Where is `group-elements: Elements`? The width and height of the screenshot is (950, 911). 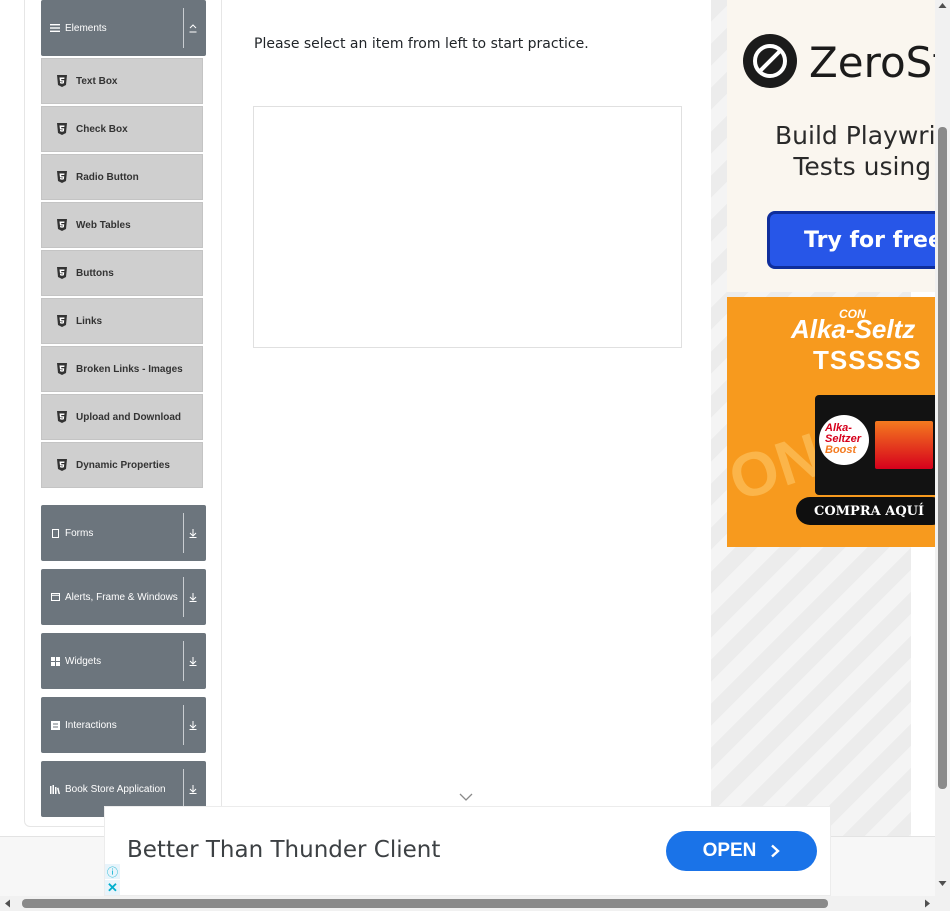 group-elements: Elements is located at coordinates (123, 28).